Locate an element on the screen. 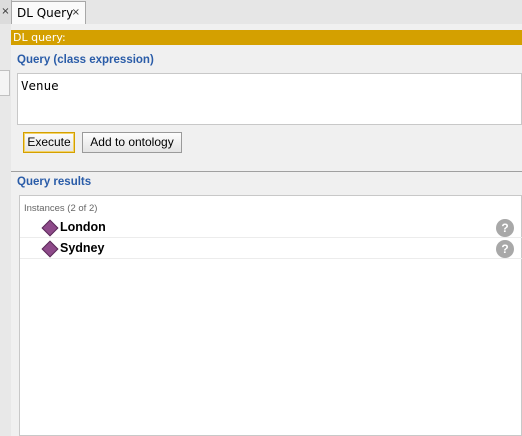 This screenshot has width=522, height=436. query-input: Venue is located at coordinates (269, 99).